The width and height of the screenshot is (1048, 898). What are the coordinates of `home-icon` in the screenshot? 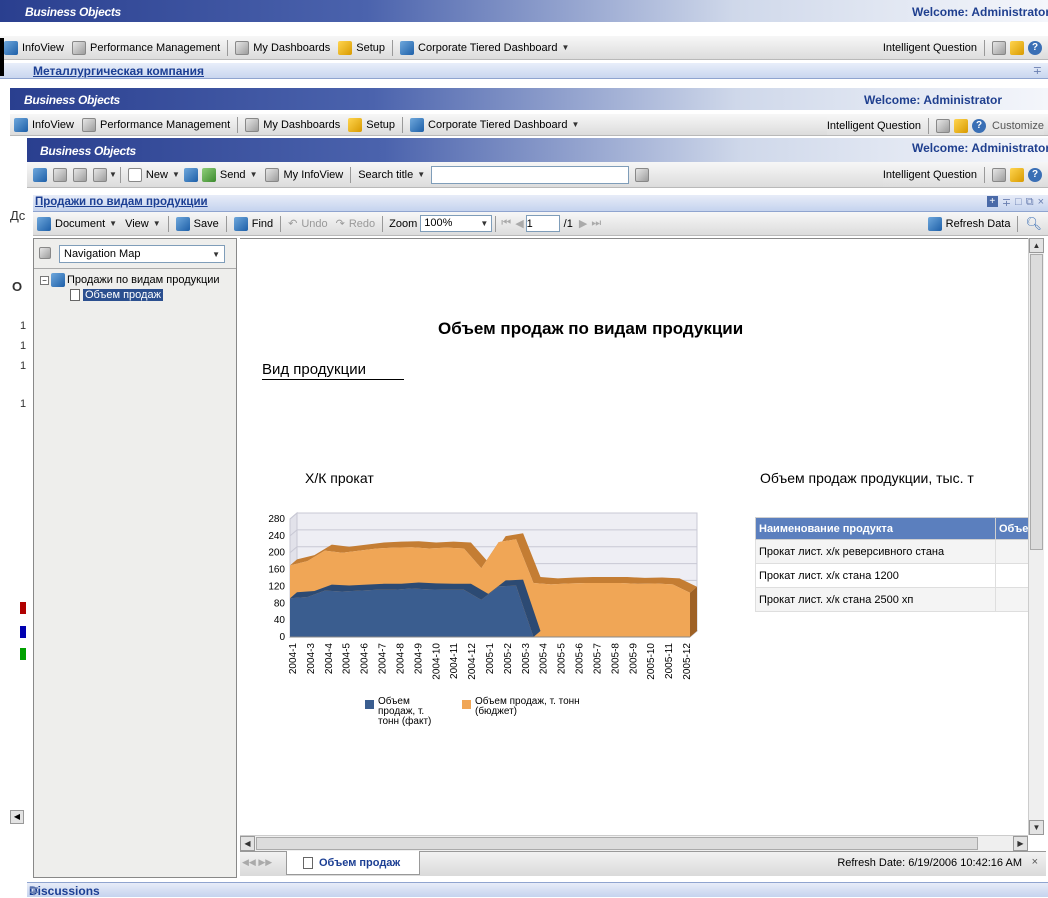 It's located at (40, 174).